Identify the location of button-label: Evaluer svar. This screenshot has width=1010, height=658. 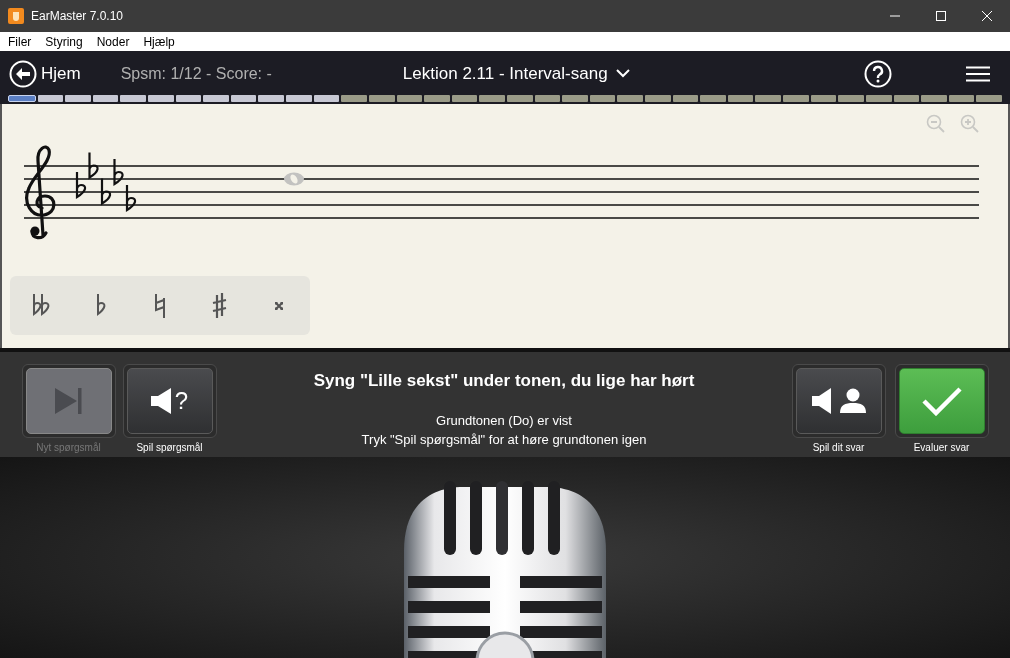
(941, 448).